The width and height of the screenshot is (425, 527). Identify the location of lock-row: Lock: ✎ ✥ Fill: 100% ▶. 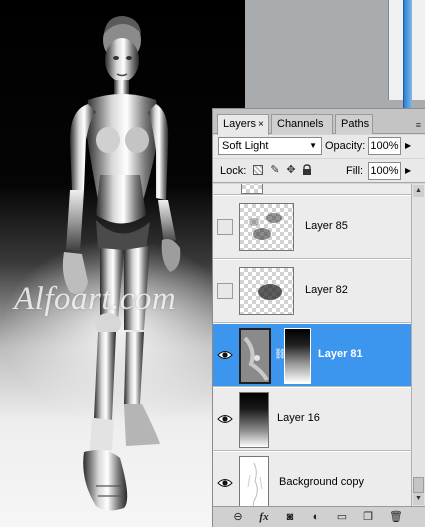
(319, 171).